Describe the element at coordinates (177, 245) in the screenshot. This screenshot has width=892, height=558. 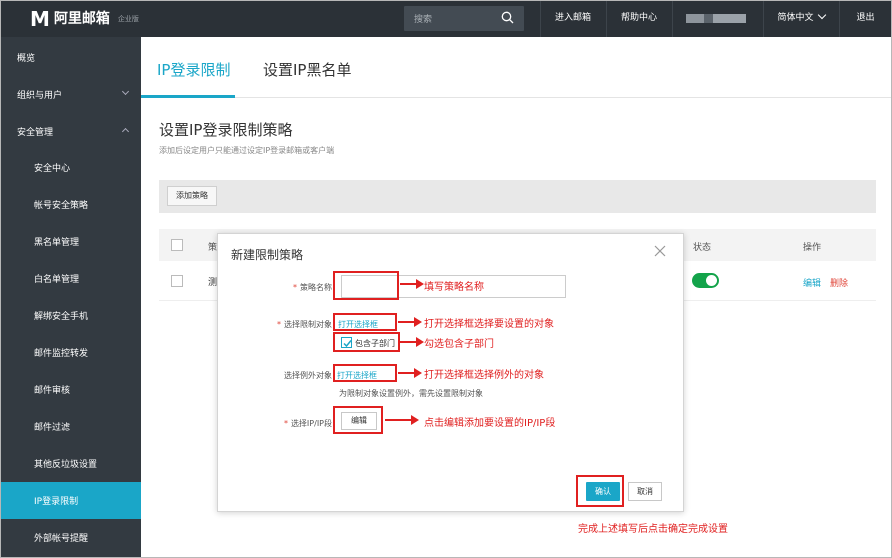
I see `select-all-checkbox` at that location.